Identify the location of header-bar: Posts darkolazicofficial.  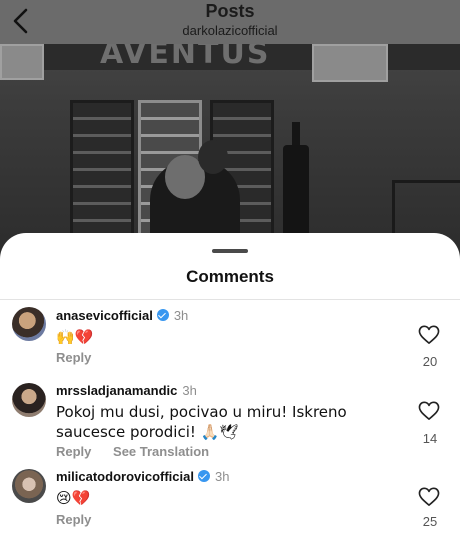
(230, 22).